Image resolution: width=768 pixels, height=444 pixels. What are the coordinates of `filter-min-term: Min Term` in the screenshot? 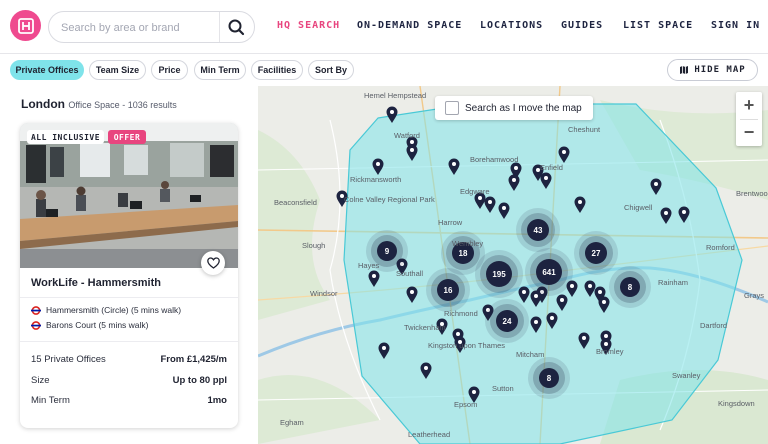 It's located at (220, 70).